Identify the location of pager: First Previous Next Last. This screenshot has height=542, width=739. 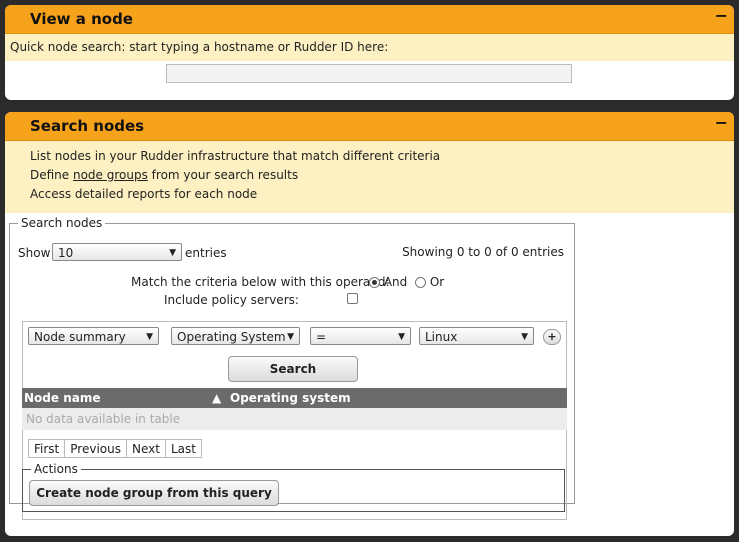
(115, 448).